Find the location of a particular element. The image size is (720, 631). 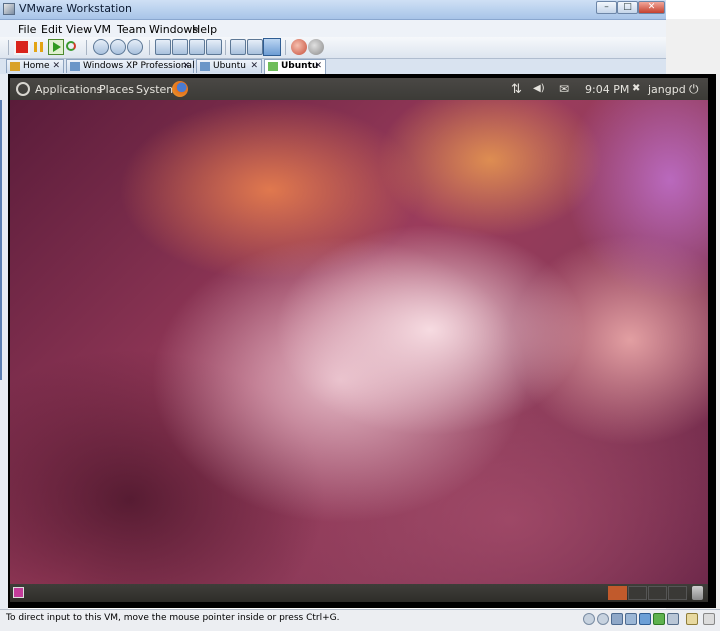

minimize-button: – is located at coordinates (606, 7).